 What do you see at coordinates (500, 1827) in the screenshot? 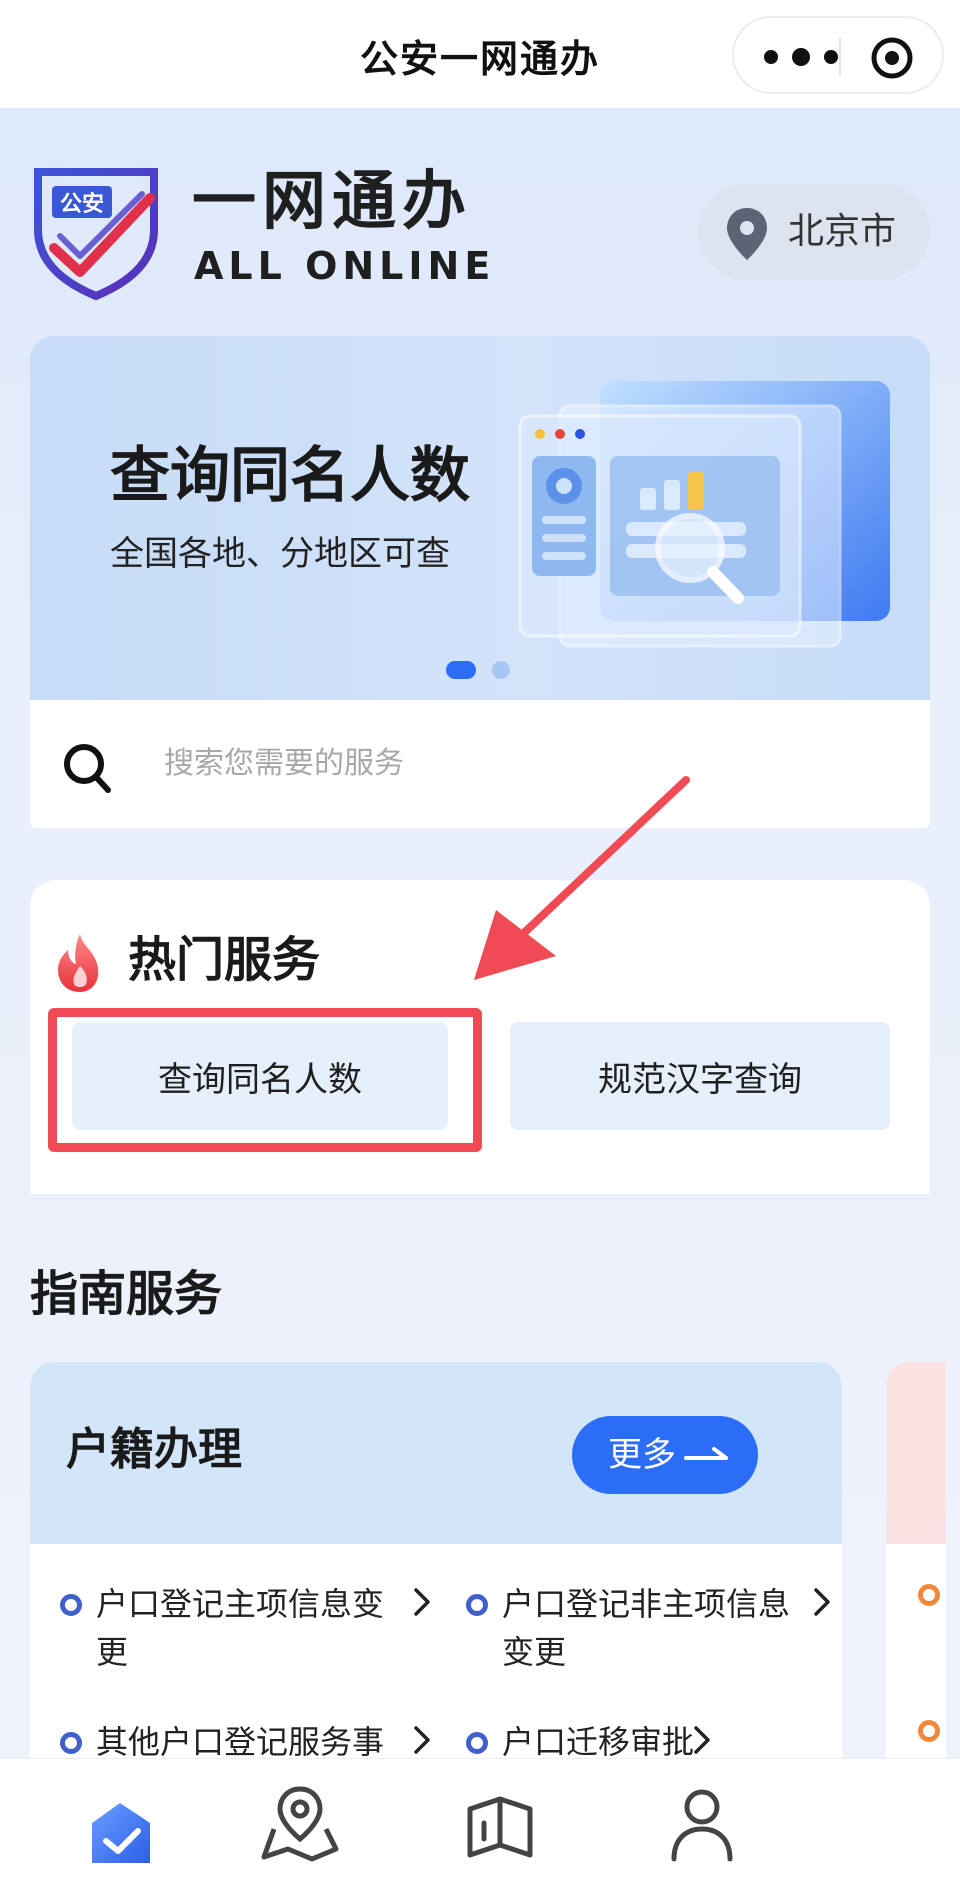
I see `book-icon` at bounding box center [500, 1827].